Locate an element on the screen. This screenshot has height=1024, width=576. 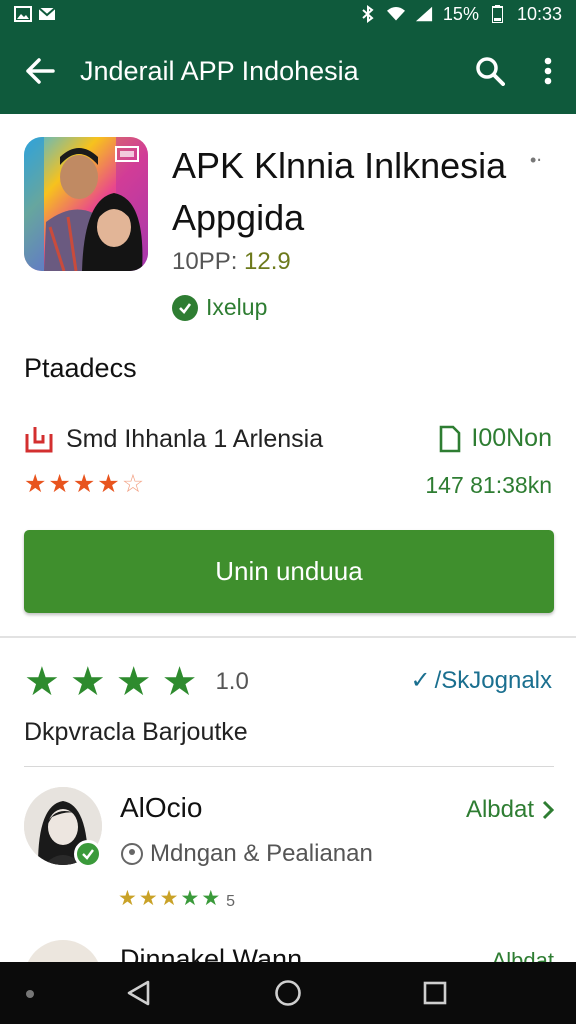
search-icon is located at coordinates (490, 71).